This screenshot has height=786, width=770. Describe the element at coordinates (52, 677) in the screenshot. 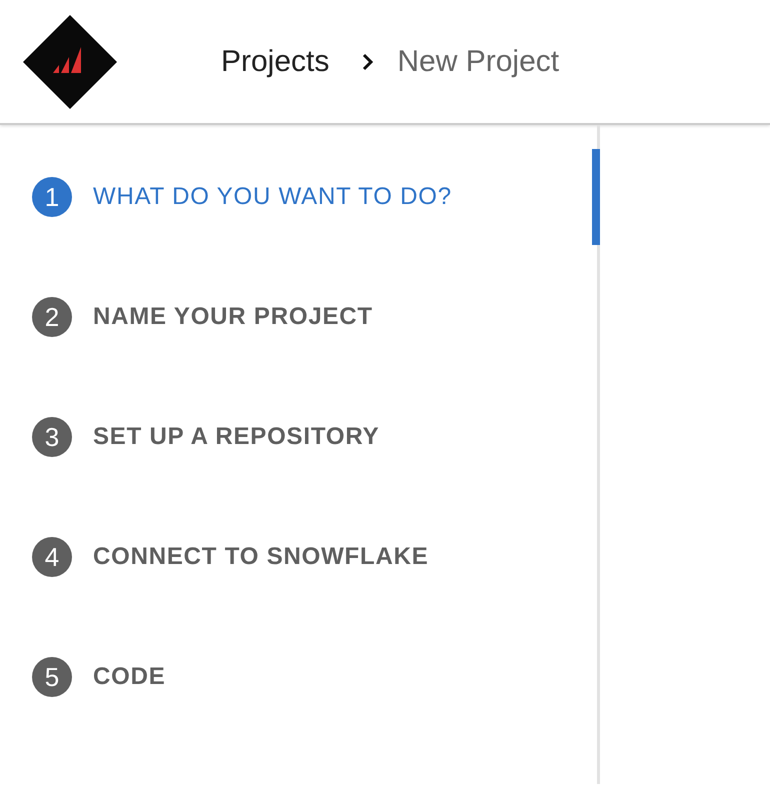

I see `step-number: 5` at that location.